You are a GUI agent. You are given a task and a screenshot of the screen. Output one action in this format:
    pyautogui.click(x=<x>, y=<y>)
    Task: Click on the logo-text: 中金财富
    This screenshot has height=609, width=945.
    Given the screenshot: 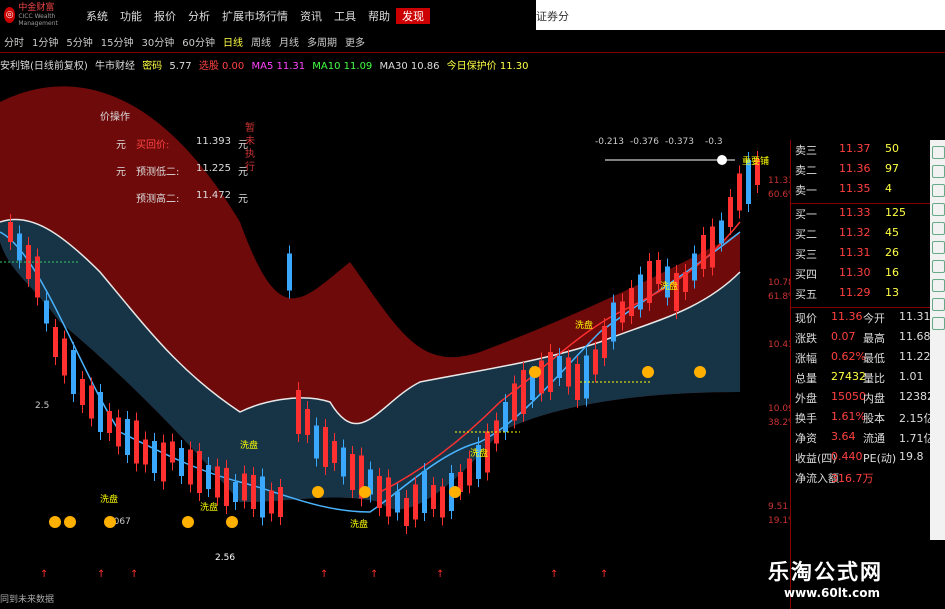 What is the action you would take?
    pyautogui.click(x=36, y=7)
    